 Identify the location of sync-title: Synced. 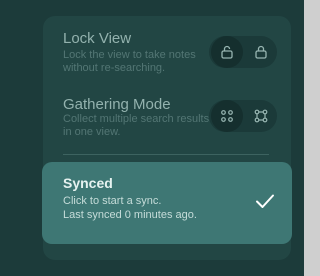
(88, 183).